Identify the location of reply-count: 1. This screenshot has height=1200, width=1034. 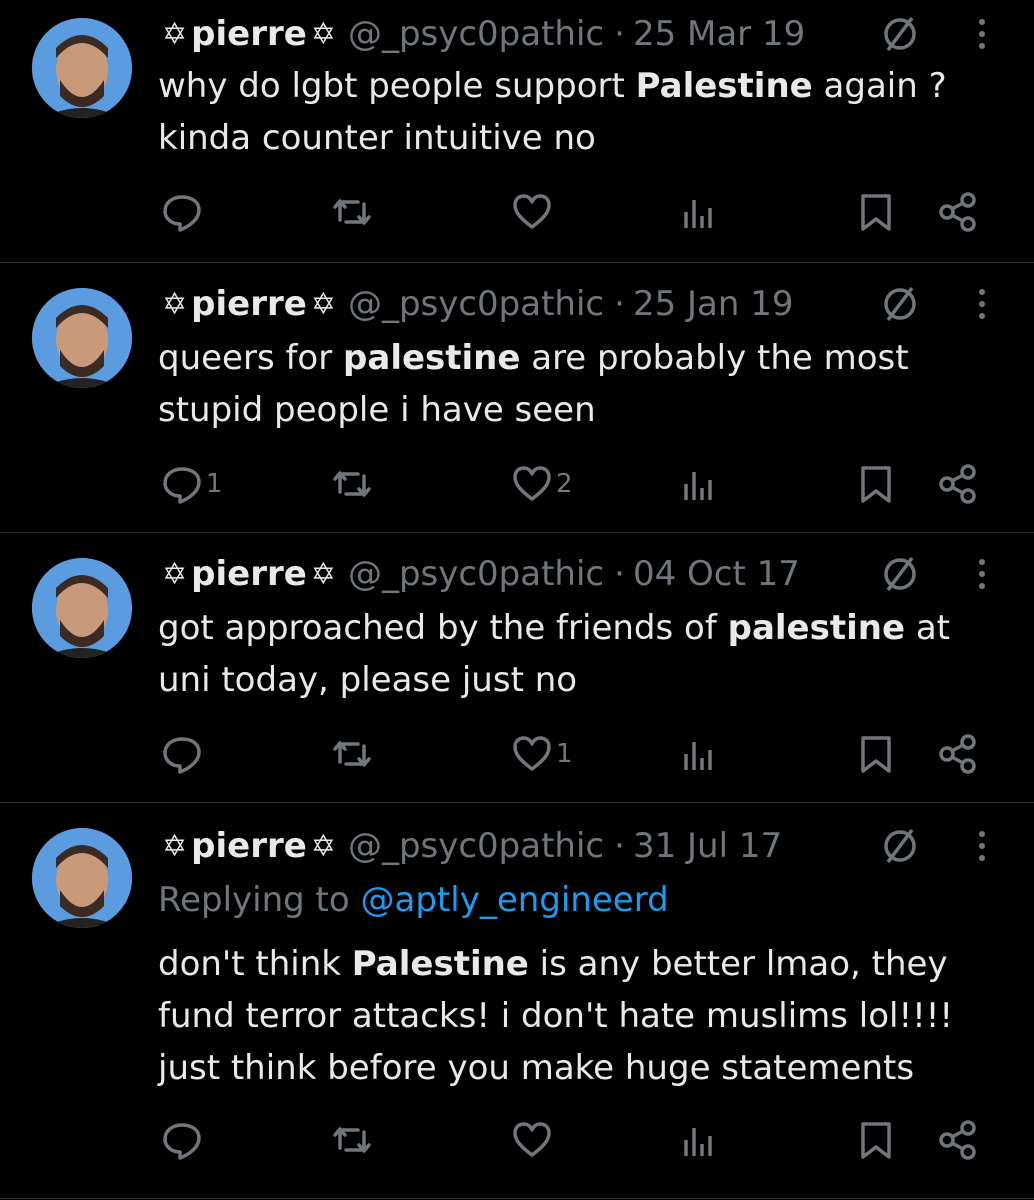
(214, 484).